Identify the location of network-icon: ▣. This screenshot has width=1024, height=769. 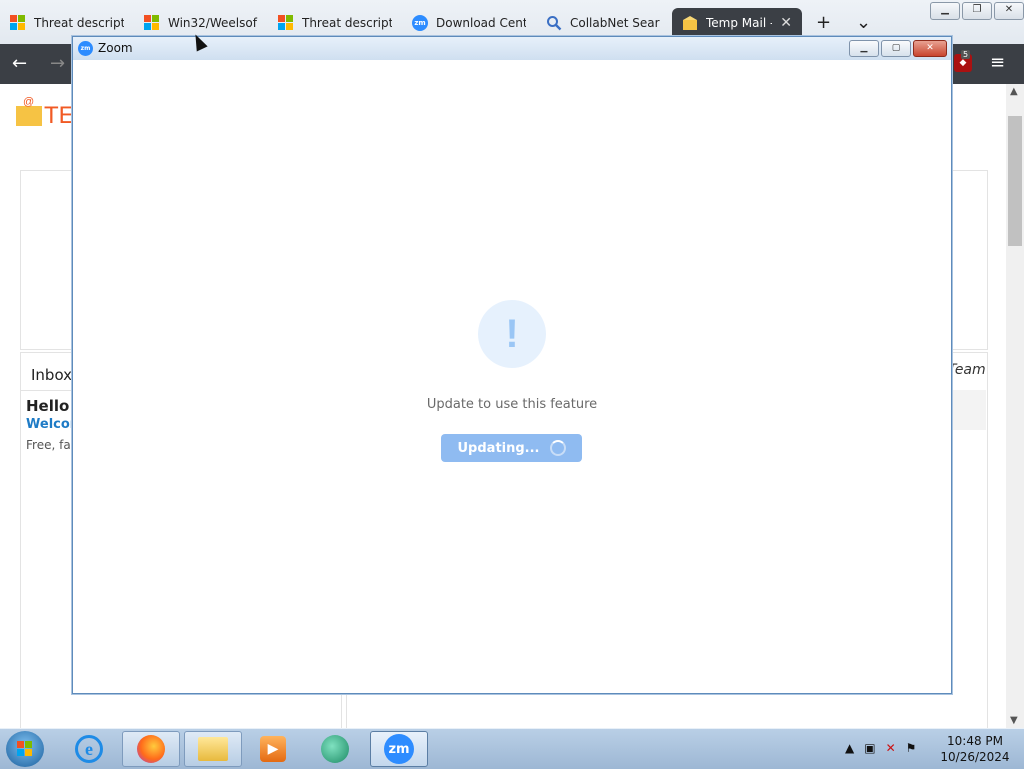
(869, 748).